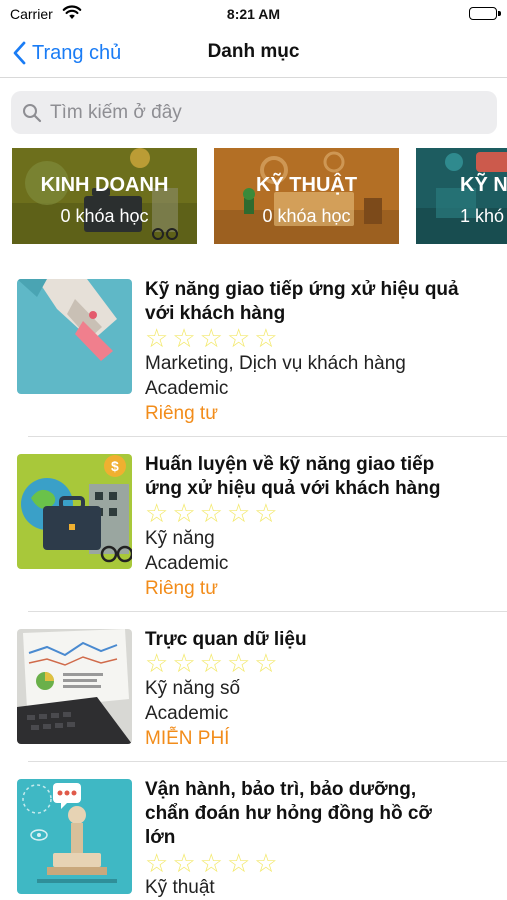 Image resolution: width=507 pixels, height=900 pixels. What do you see at coordinates (483, 185) in the screenshot?
I see `category-name: KỸ N` at bounding box center [483, 185].